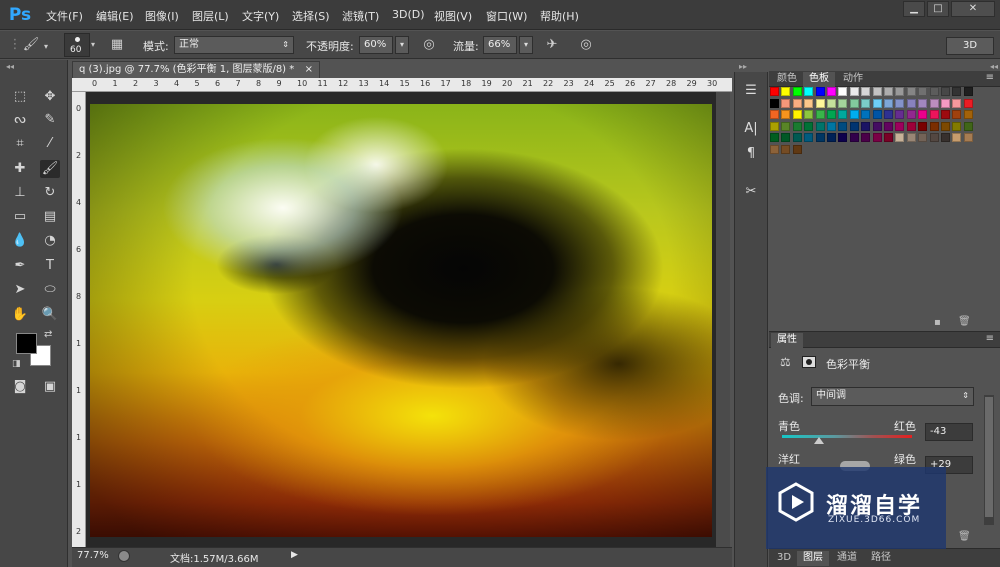 The image size is (1000, 567). What do you see at coordinates (48, 334) in the screenshot?
I see `swap-colors-icon: ⇄` at bounding box center [48, 334].